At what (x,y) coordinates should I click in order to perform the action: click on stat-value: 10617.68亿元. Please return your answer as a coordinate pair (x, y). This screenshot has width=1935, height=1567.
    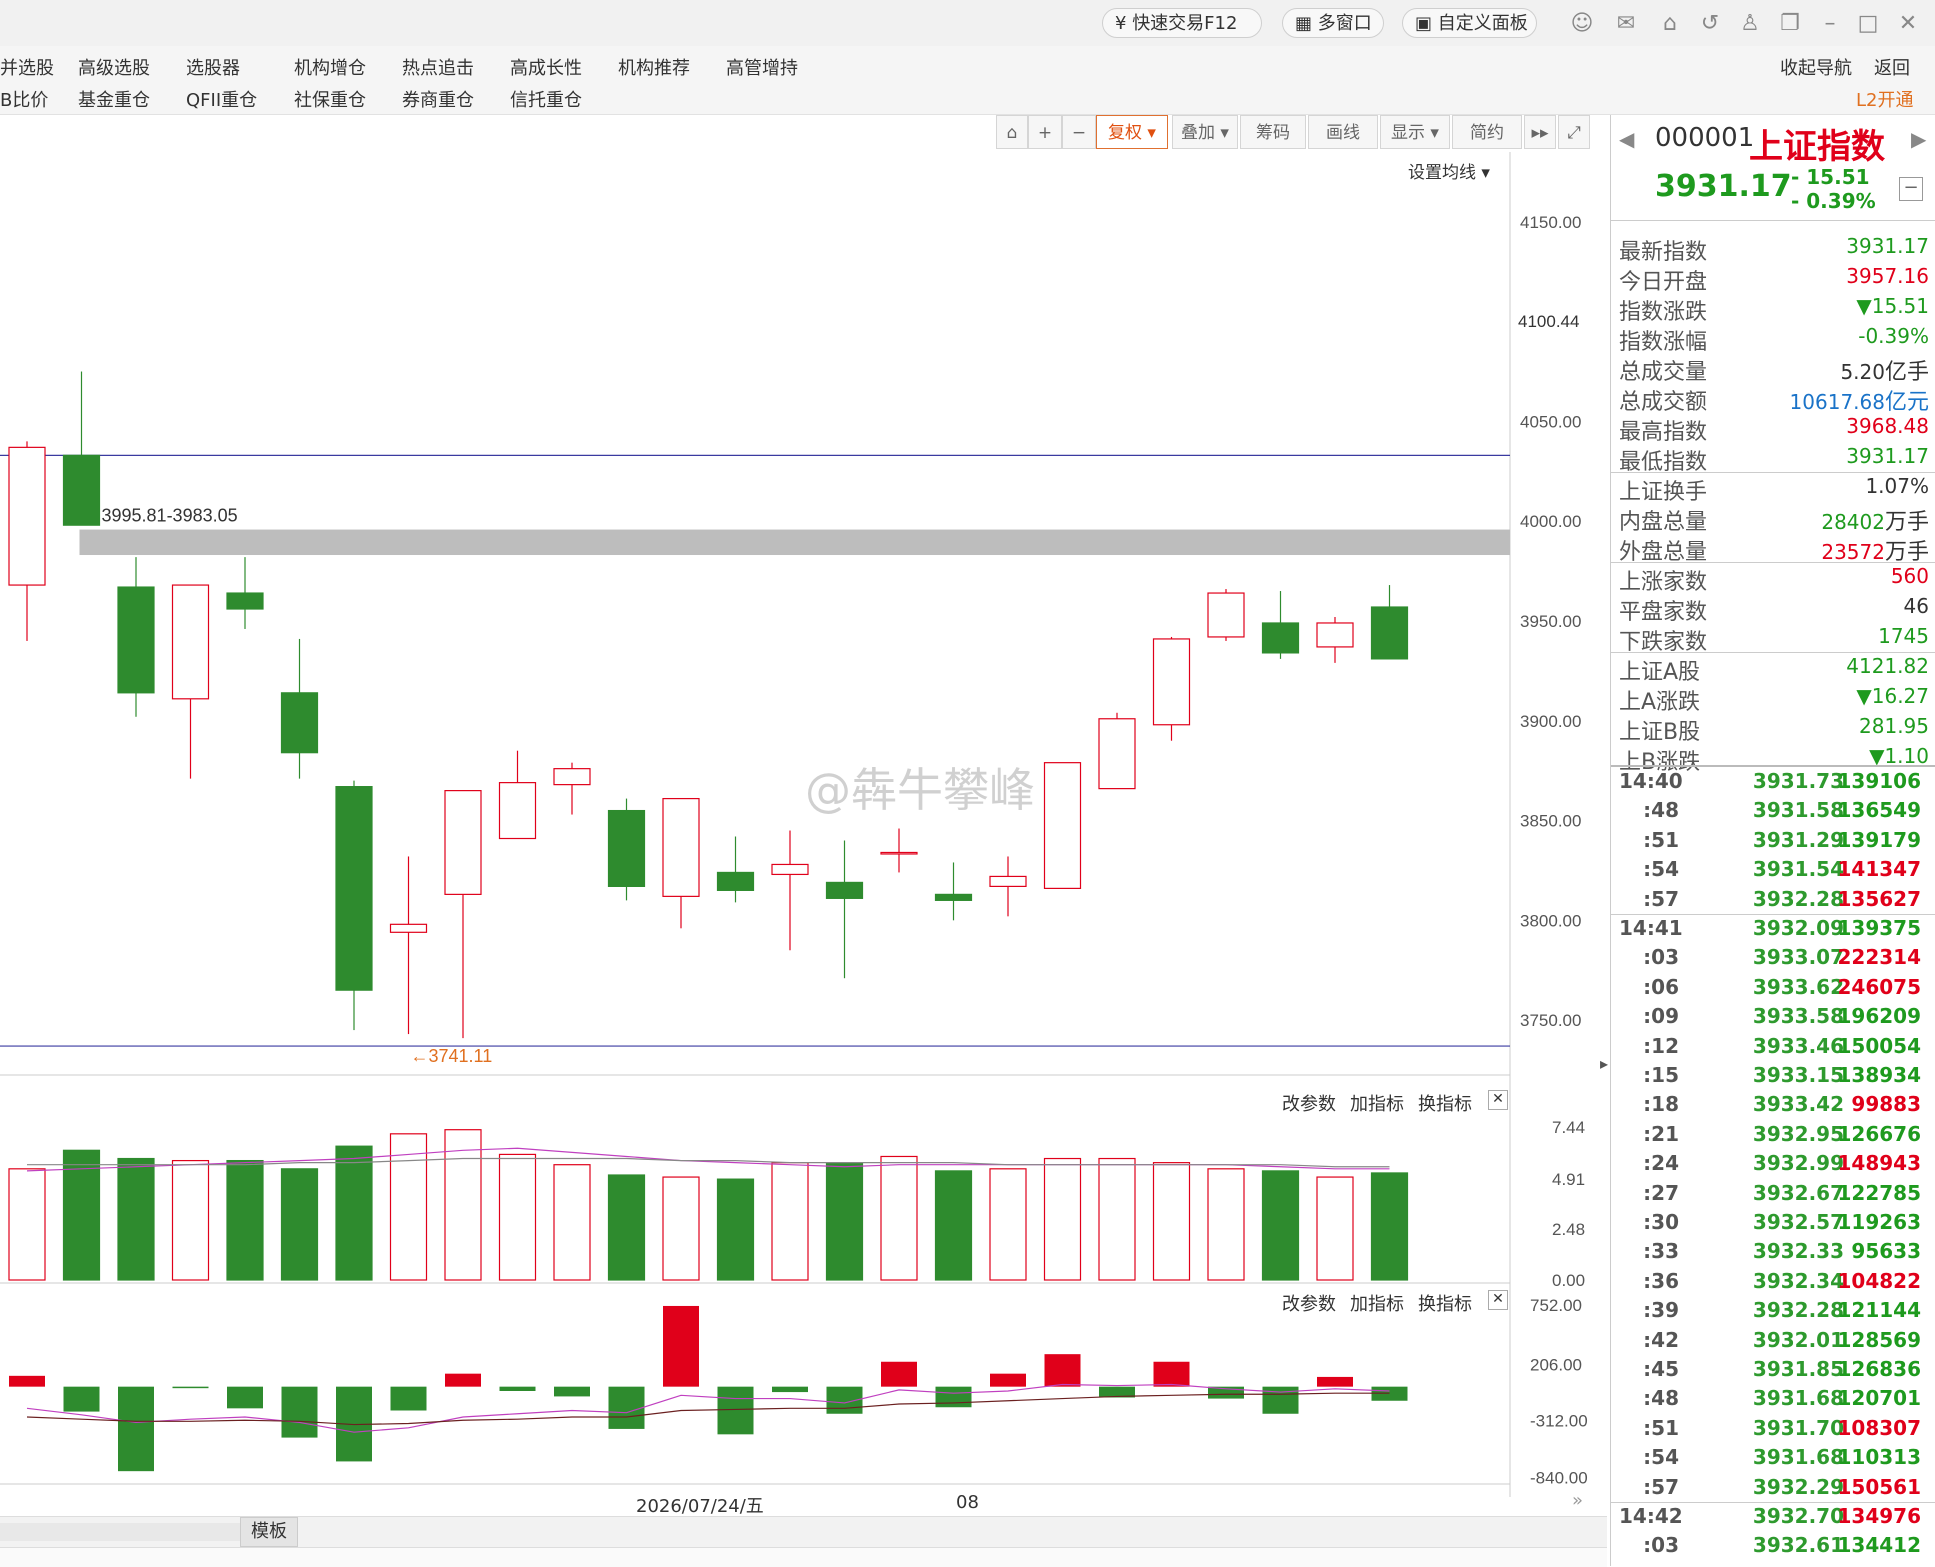
    Looking at the image, I should click on (1859, 400).